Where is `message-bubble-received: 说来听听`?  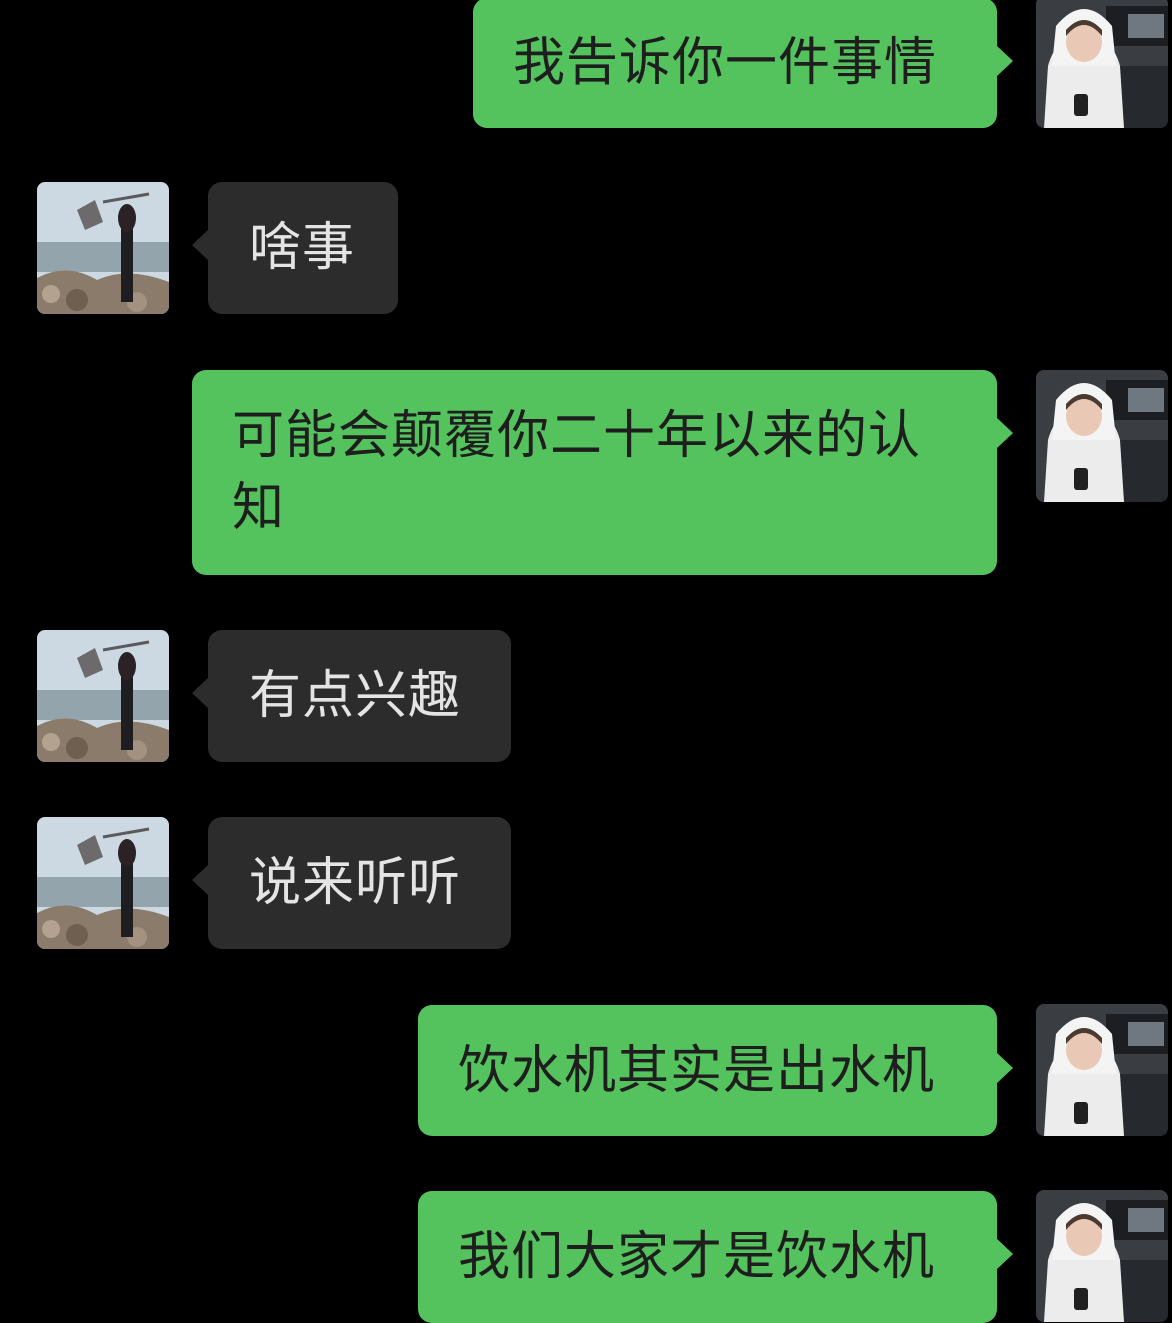 message-bubble-received: 说来听听 is located at coordinates (351, 883).